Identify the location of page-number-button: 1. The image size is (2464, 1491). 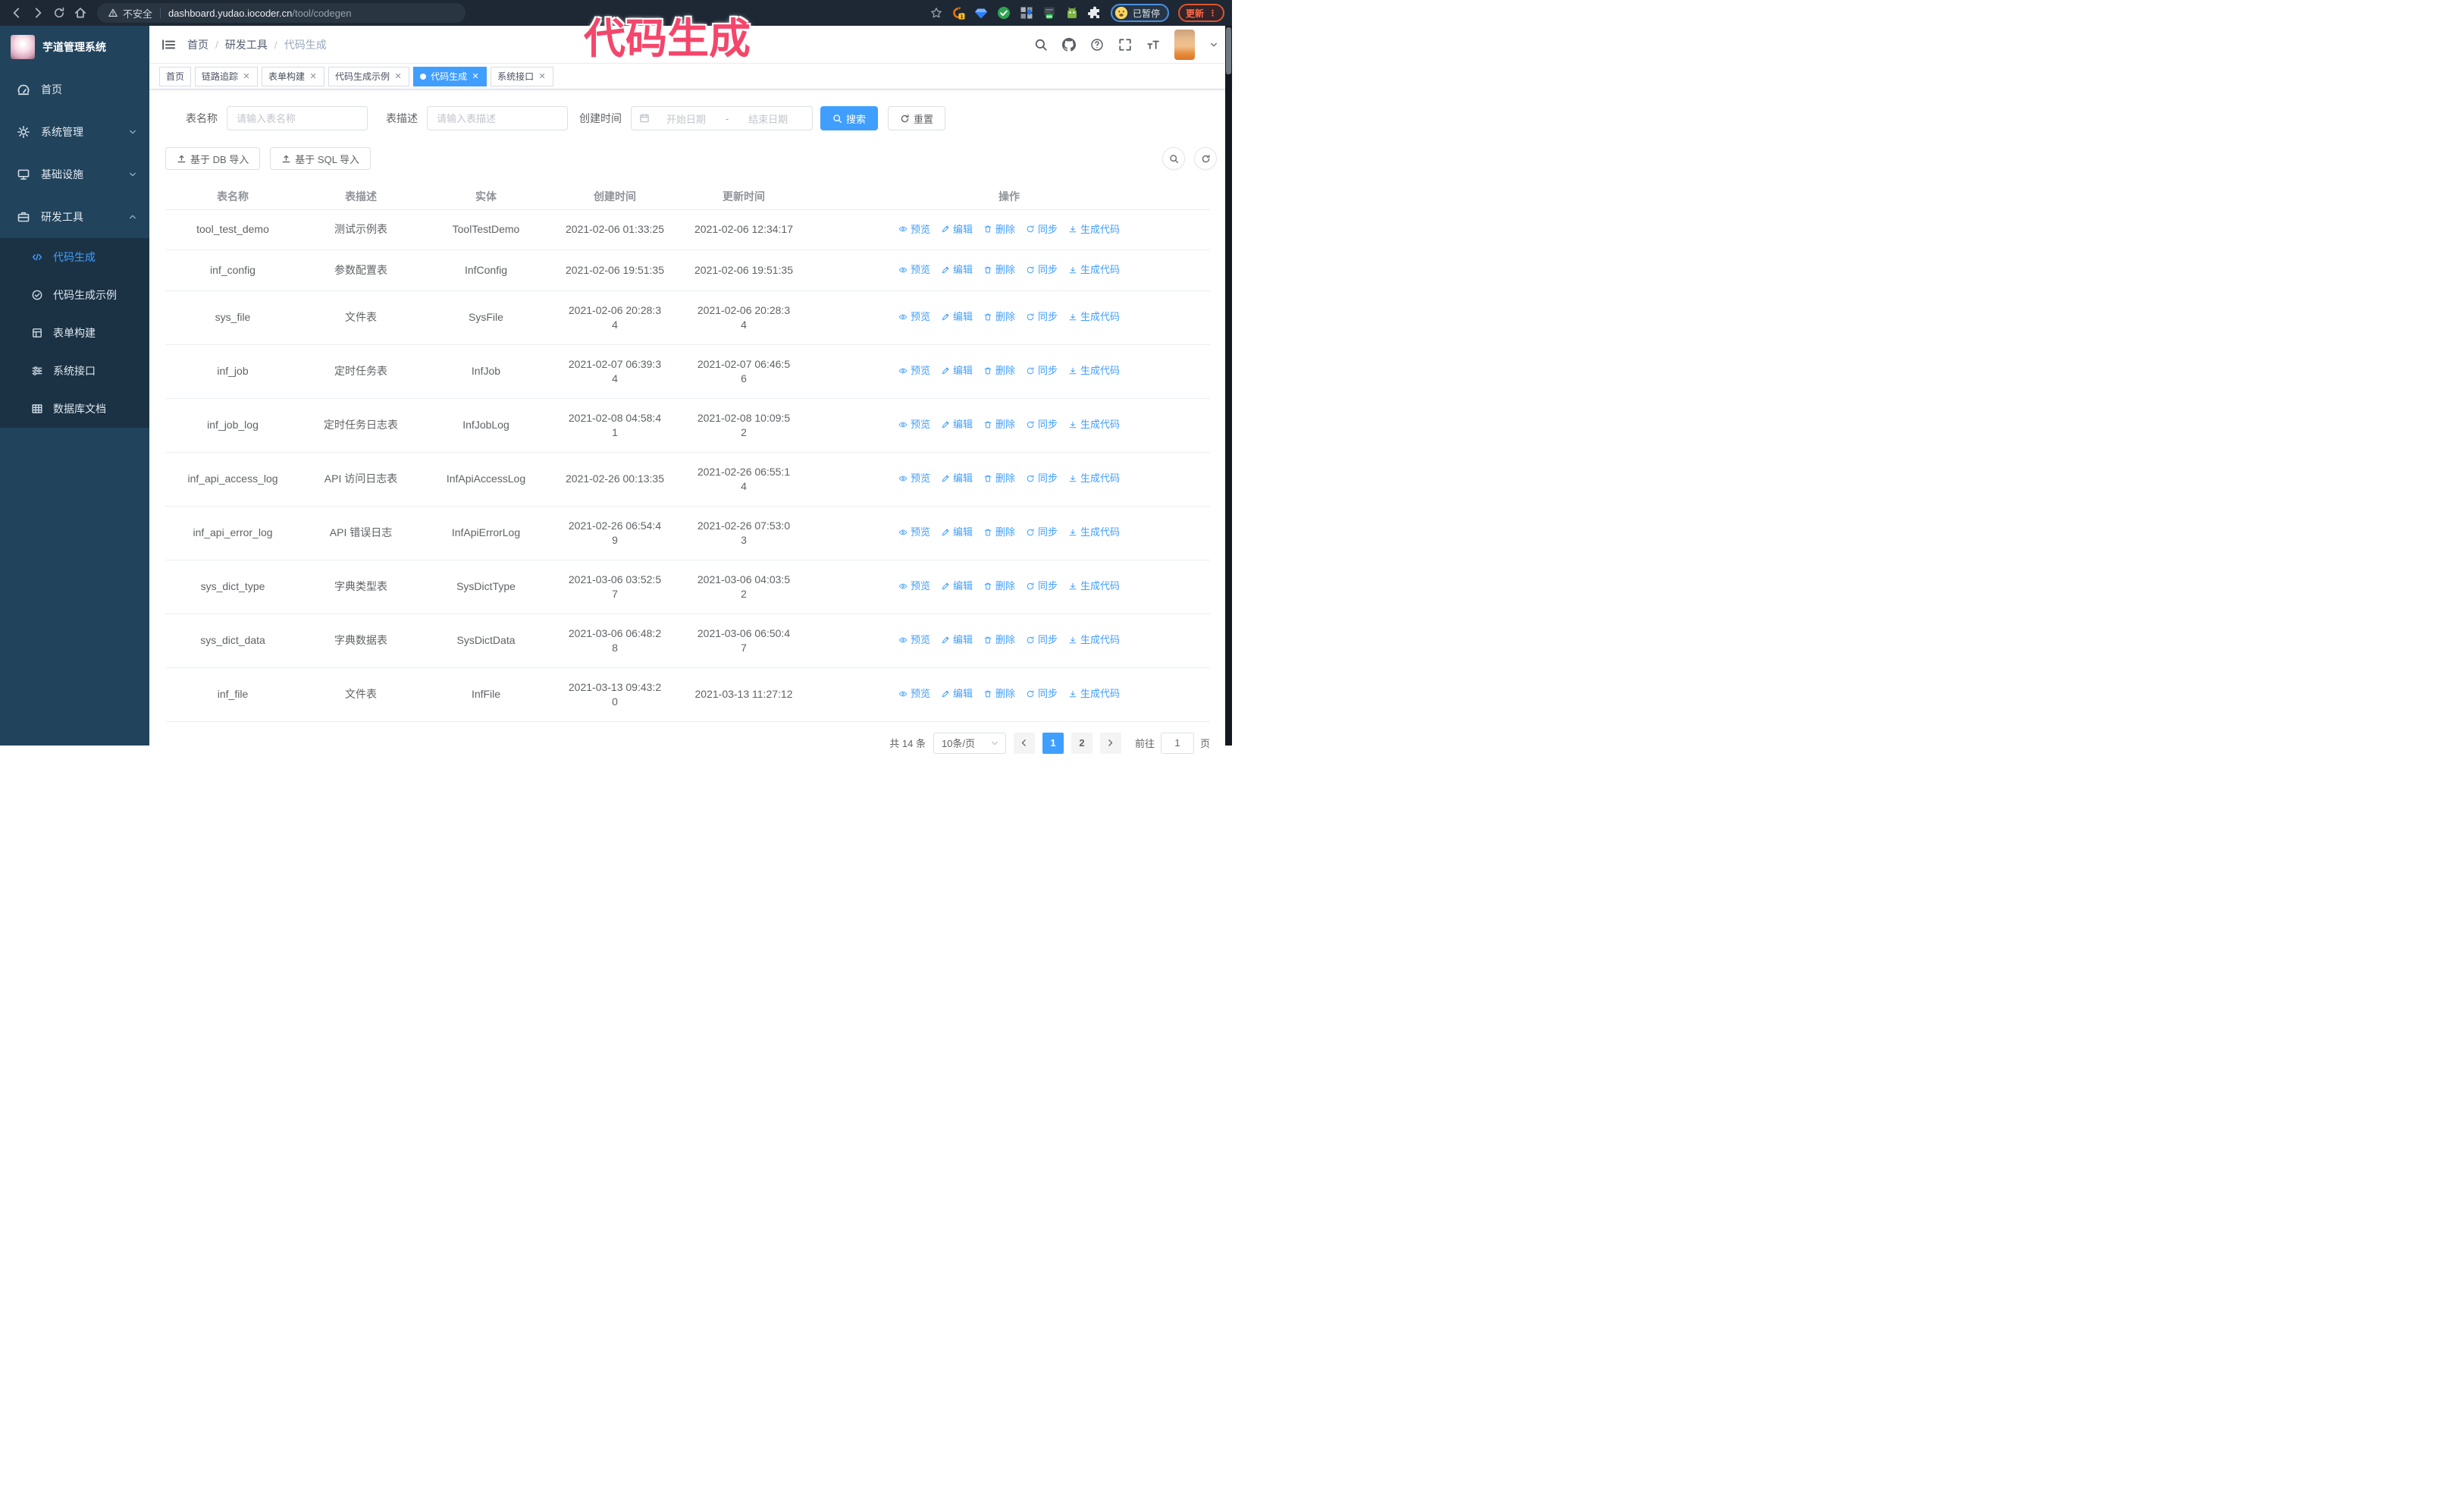
(1053, 743).